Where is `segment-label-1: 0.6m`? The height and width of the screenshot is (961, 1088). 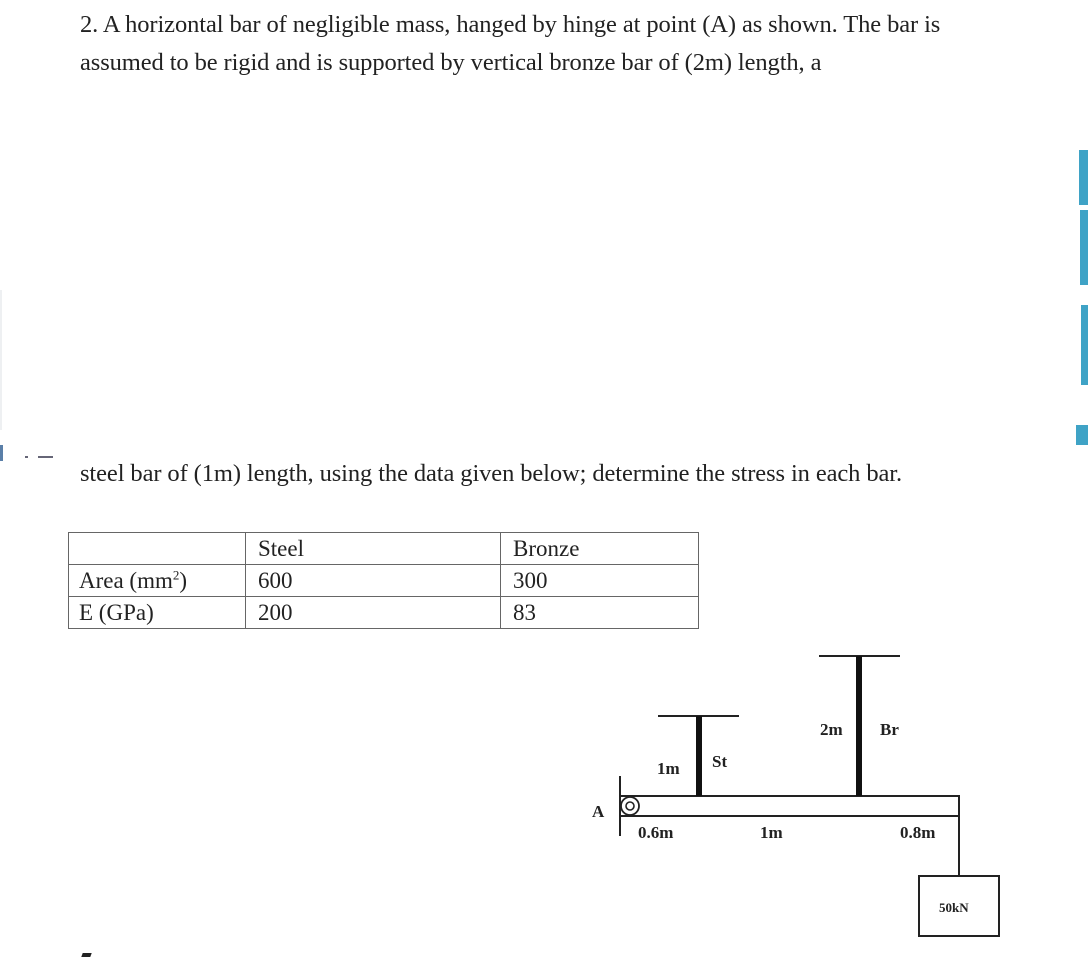 segment-label-1: 0.6m is located at coordinates (655, 832).